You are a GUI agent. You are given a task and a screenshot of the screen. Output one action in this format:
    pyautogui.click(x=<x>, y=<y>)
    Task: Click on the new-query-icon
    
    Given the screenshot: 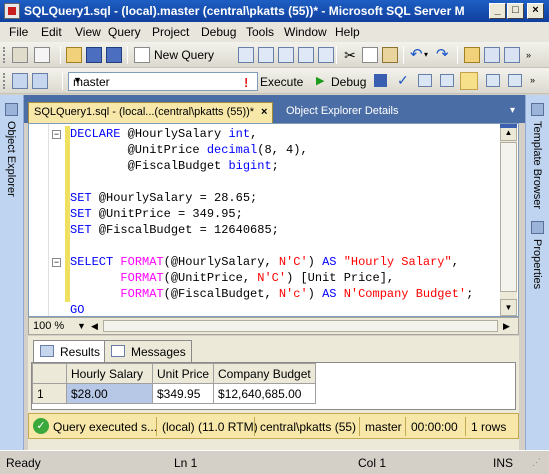 What is the action you would take?
    pyautogui.click(x=142, y=55)
    